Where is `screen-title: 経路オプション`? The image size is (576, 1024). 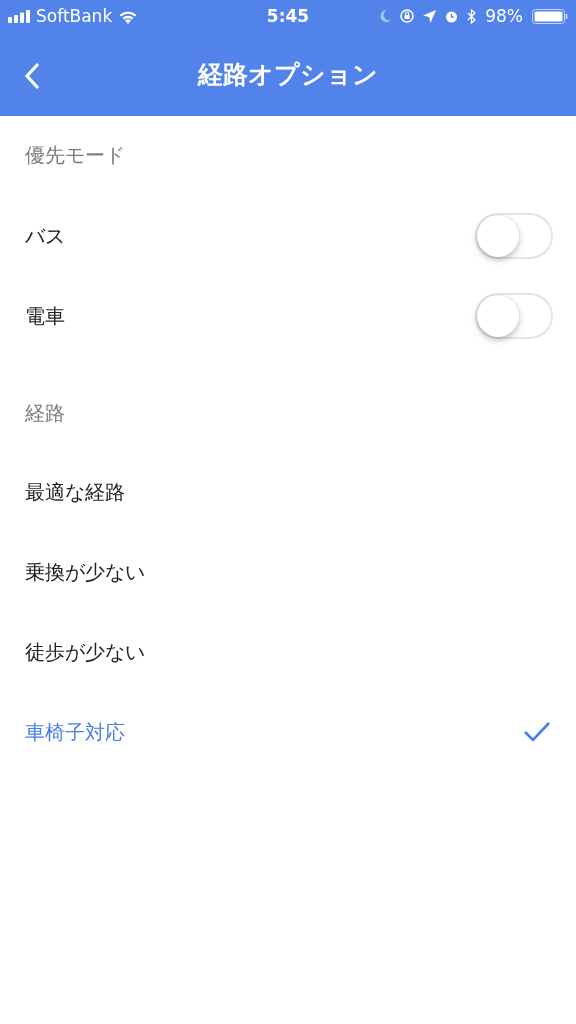 screen-title: 経路オプション is located at coordinates (288, 74).